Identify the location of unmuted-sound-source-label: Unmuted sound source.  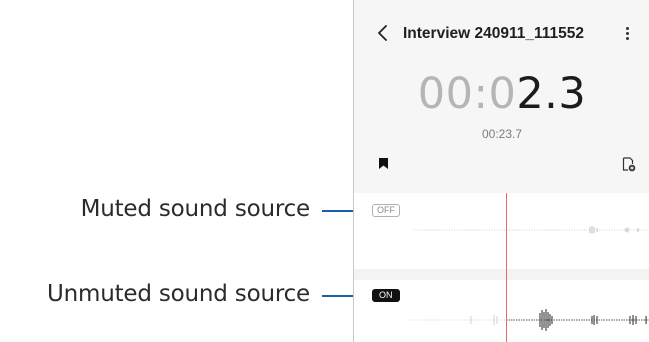
(178, 294).